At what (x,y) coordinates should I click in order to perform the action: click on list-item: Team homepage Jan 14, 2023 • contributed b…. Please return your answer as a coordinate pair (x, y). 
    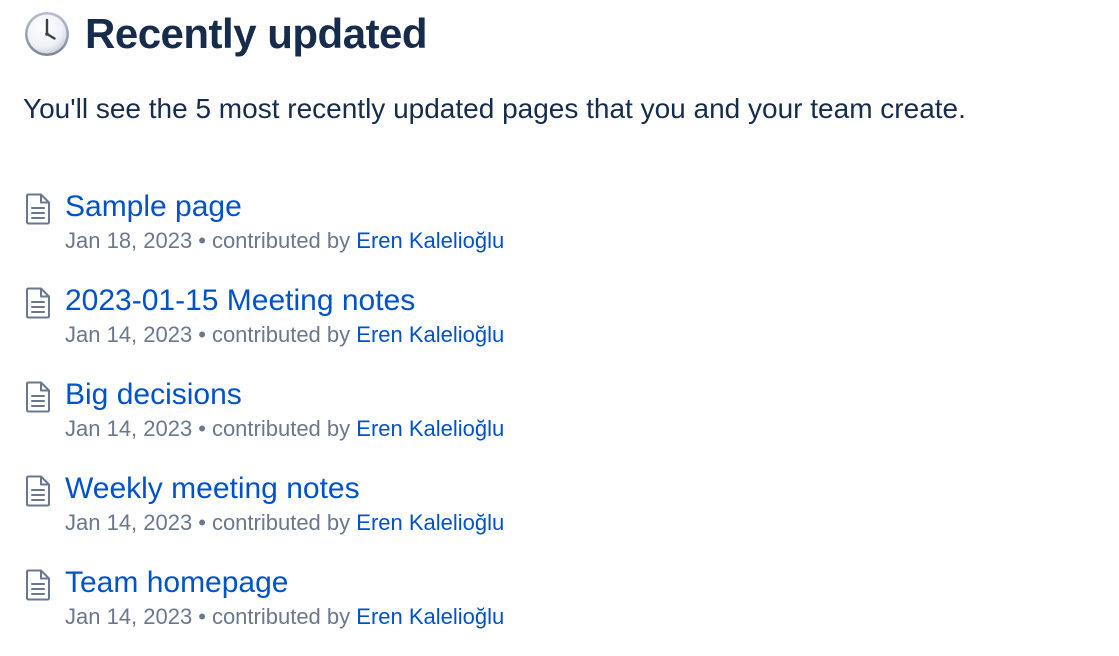
    Looking at the image, I should click on (523, 609).